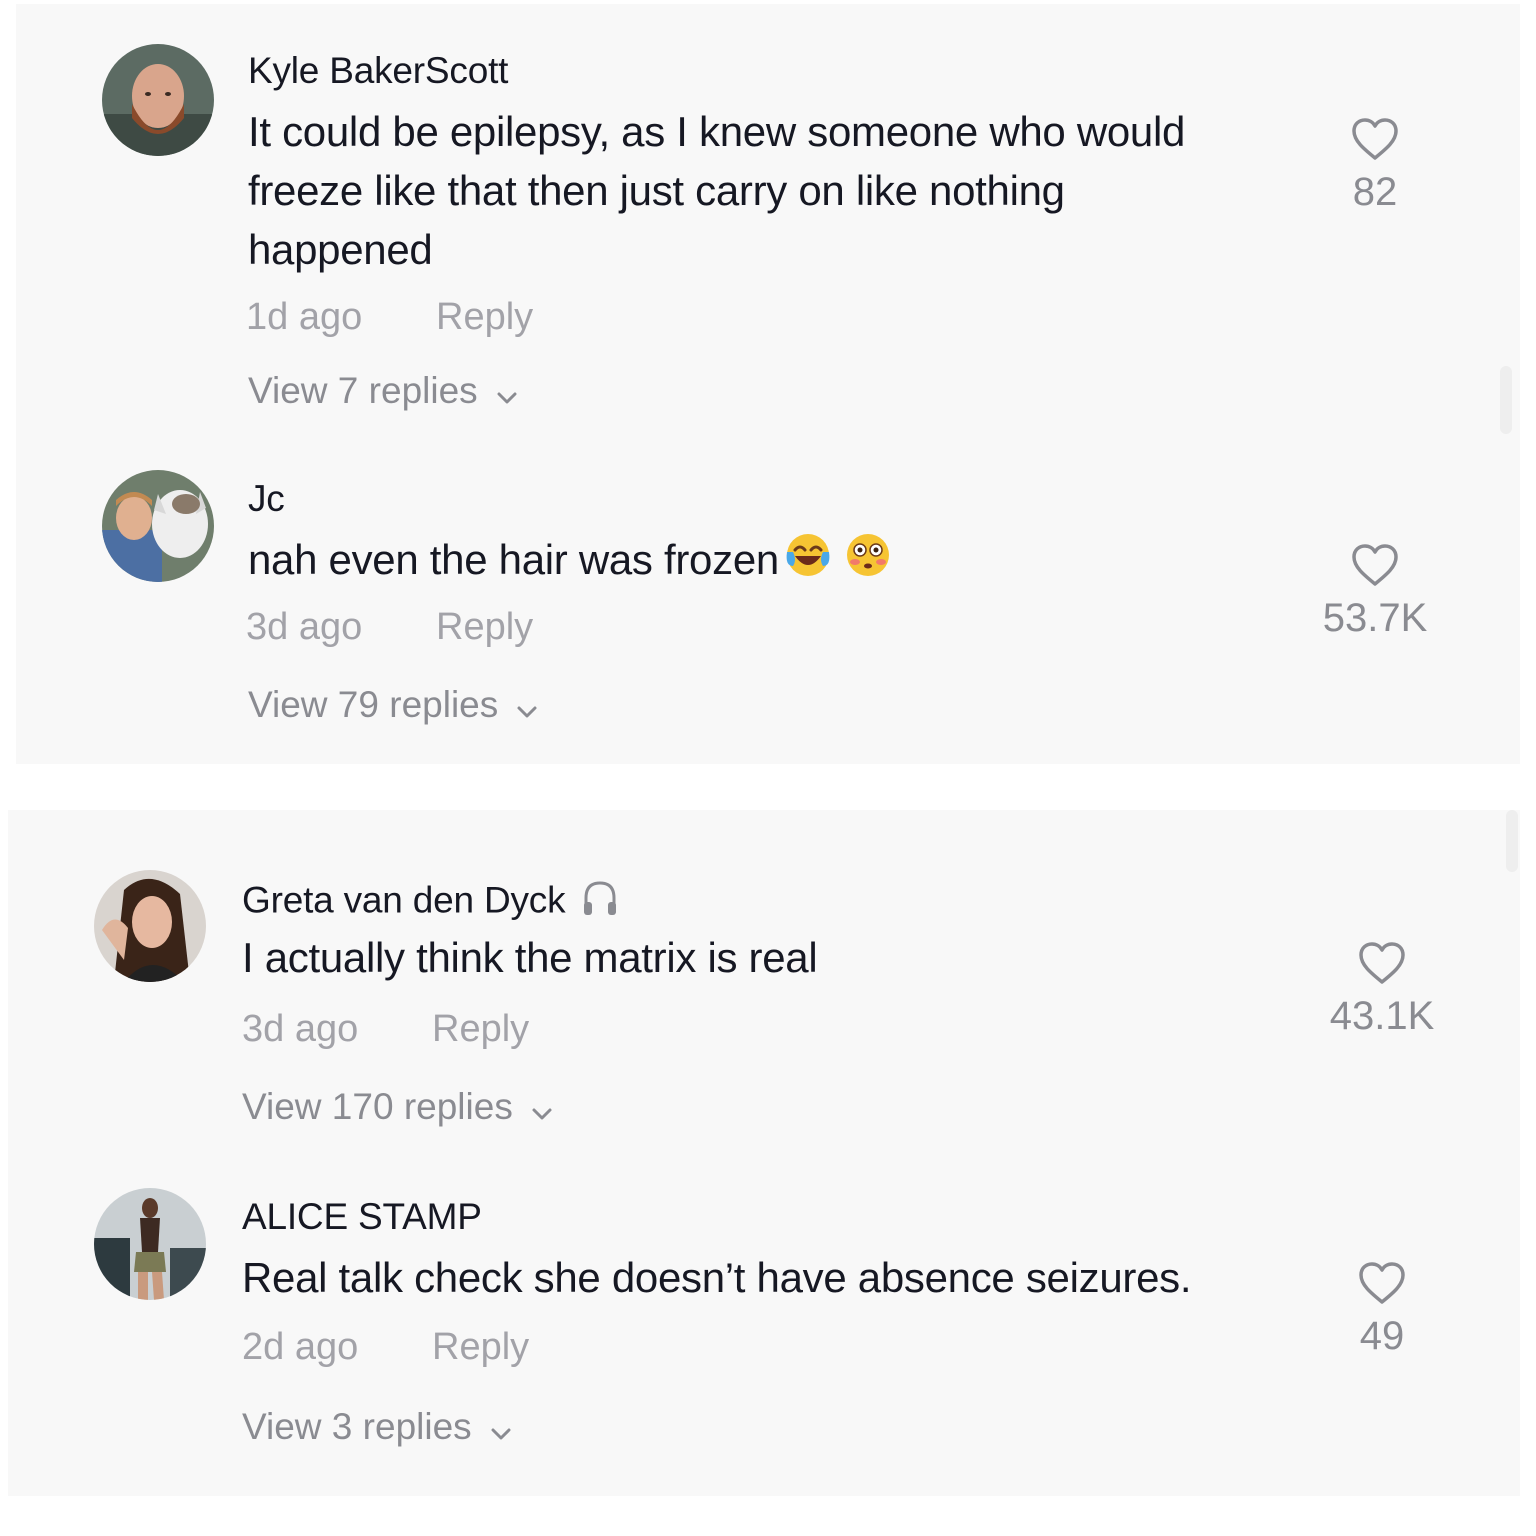 The image size is (1536, 1536). Describe the element at coordinates (304, 317) in the screenshot. I see `comment-timestamp: 1d ago` at that location.